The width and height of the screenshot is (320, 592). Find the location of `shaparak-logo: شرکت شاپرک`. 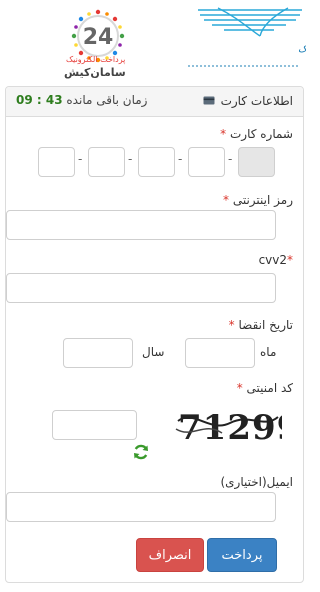

shaparak-logo: شرکت شاپرک is located at coordinates (249, 42).